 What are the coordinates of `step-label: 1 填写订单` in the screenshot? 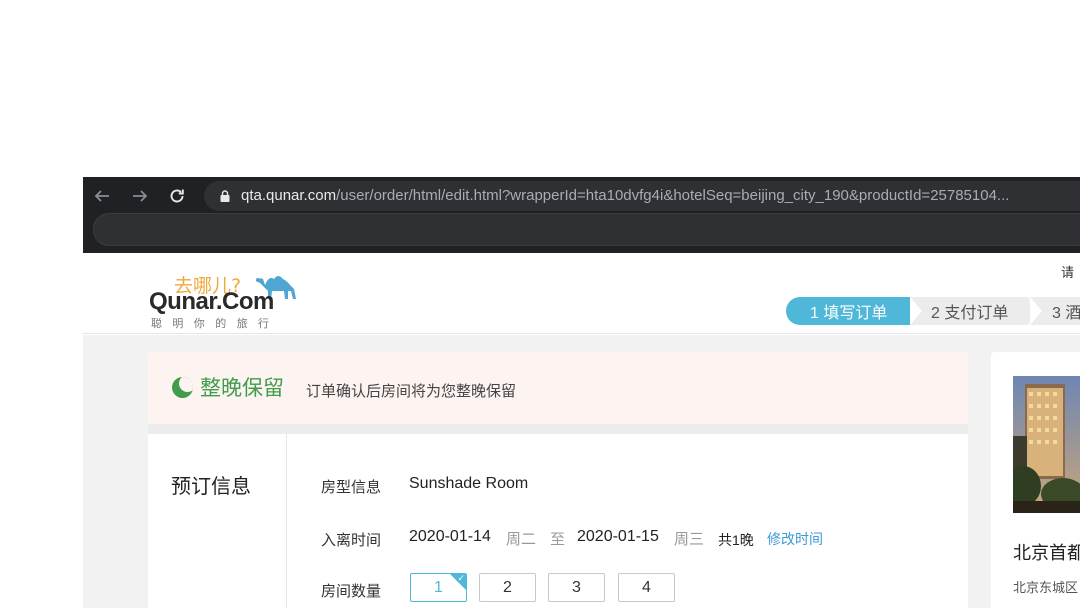 It's located at (849, 313).